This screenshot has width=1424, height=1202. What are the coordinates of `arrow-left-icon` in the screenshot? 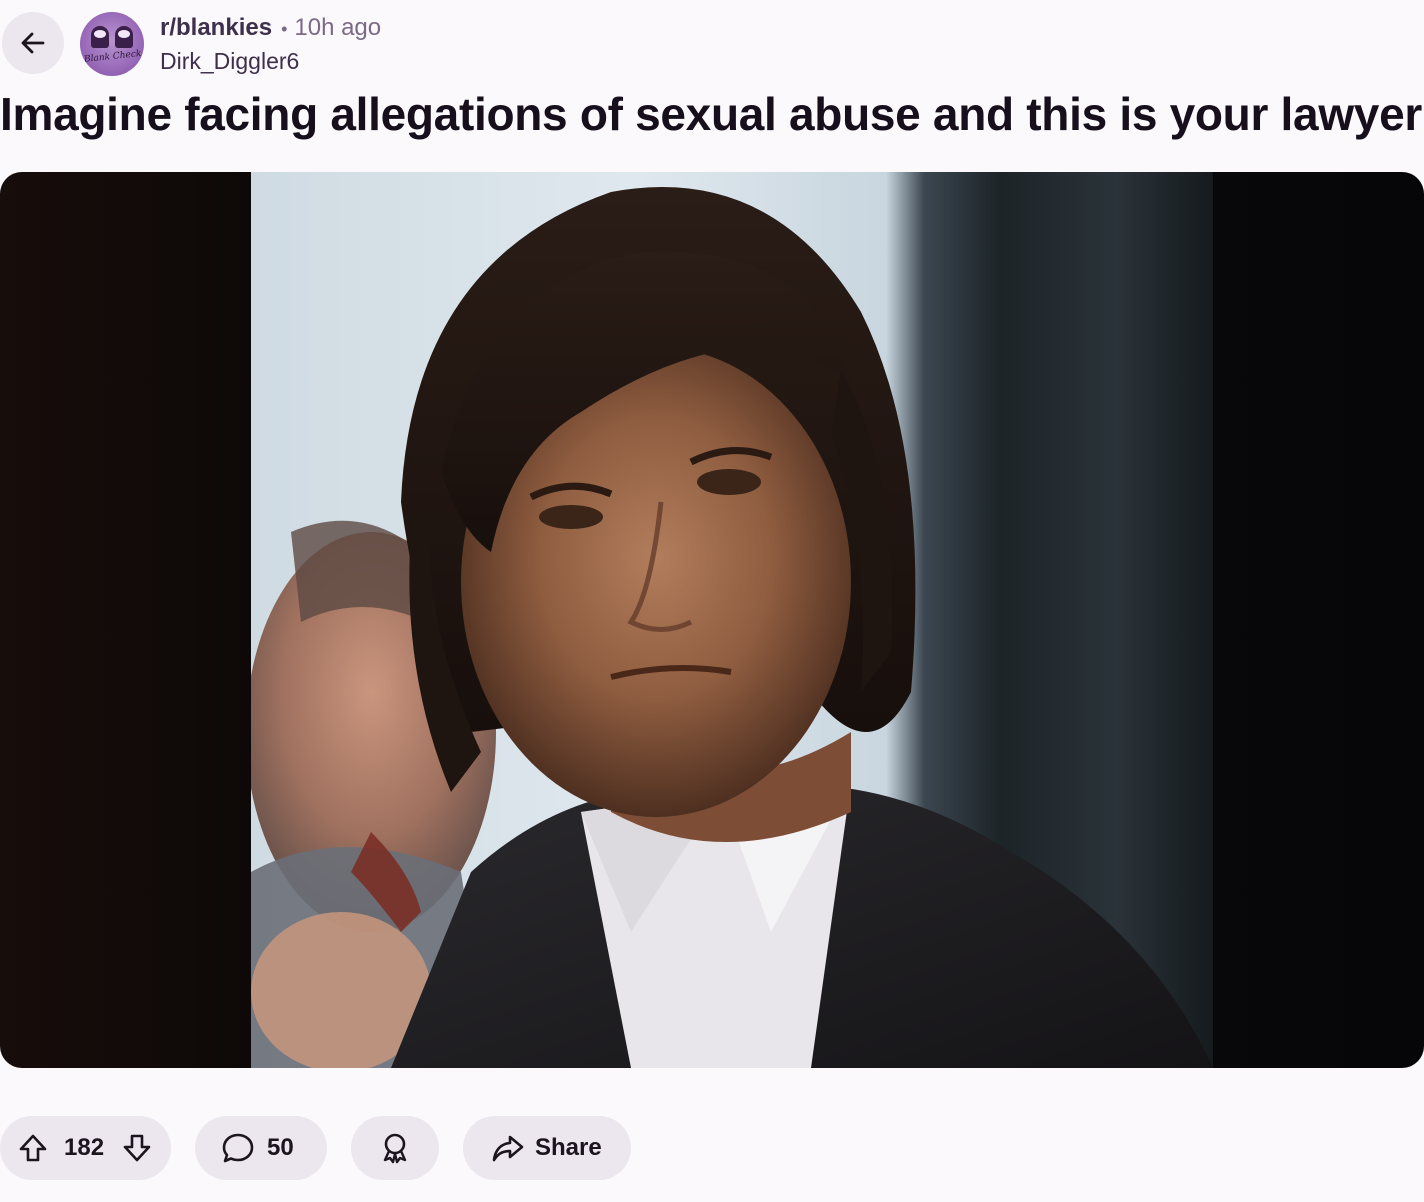 It's located at (33, 43).